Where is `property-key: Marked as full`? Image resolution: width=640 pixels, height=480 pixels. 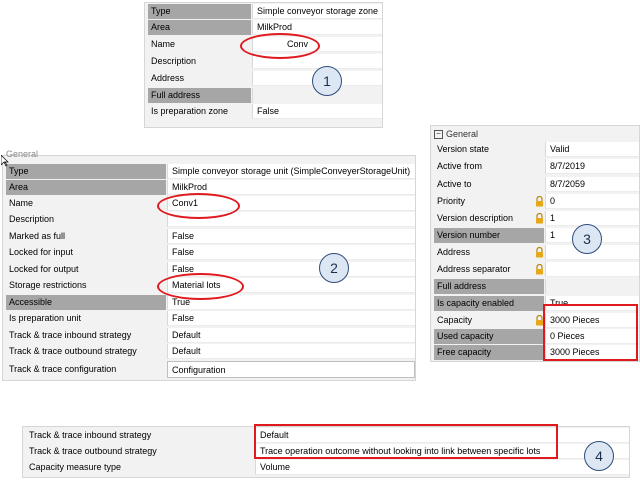
property-key: Marked as full is located at coordinates (37, 236).